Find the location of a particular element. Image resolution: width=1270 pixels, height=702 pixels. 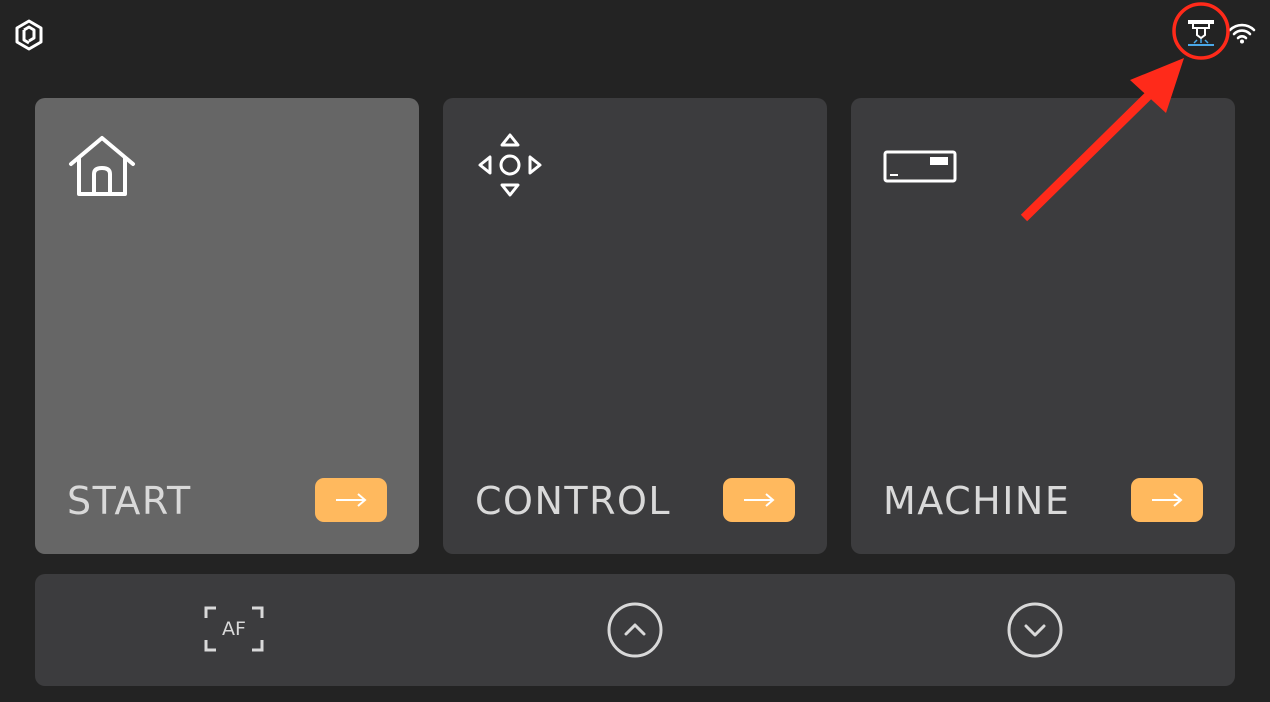

machine-icon is located at coordinates (920, 169).